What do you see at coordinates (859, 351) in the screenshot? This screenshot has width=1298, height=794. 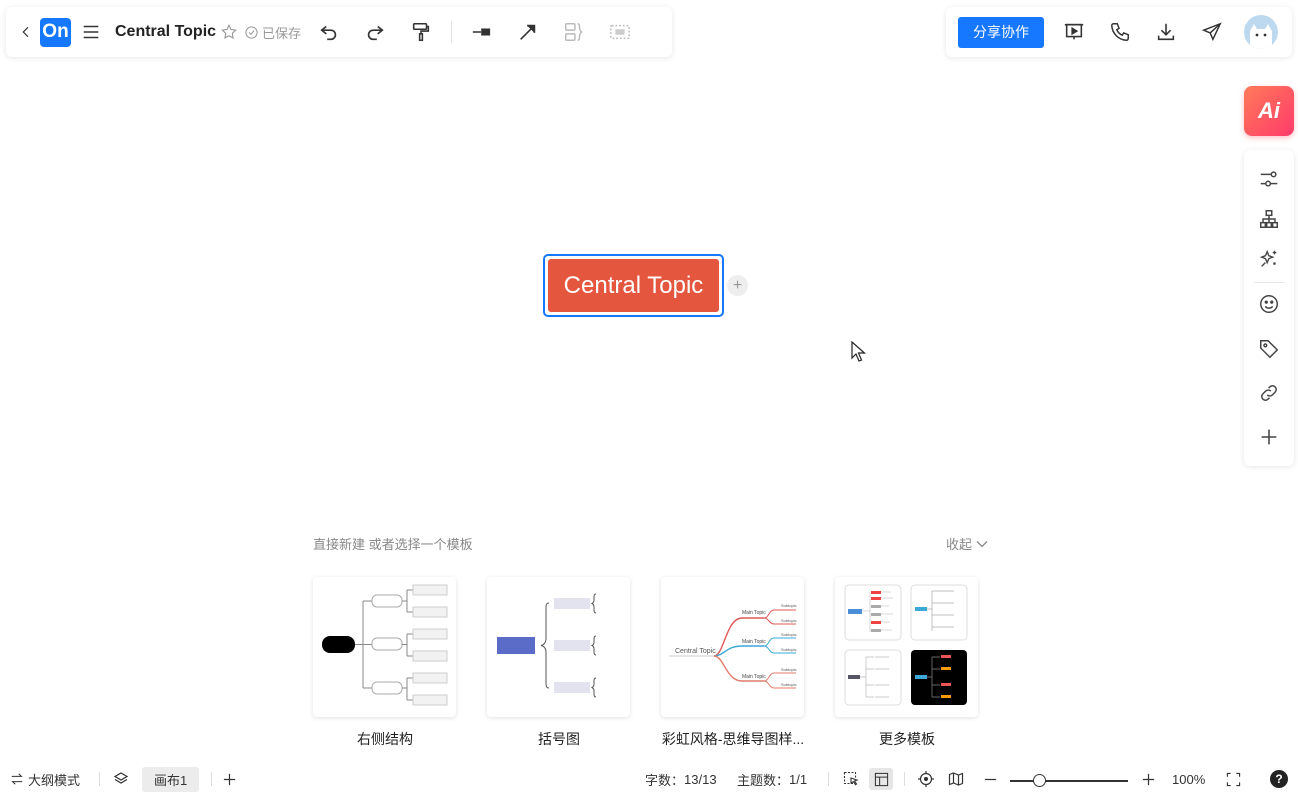 I see `mouse-cursor-icon` at bounding box center [859, 351].